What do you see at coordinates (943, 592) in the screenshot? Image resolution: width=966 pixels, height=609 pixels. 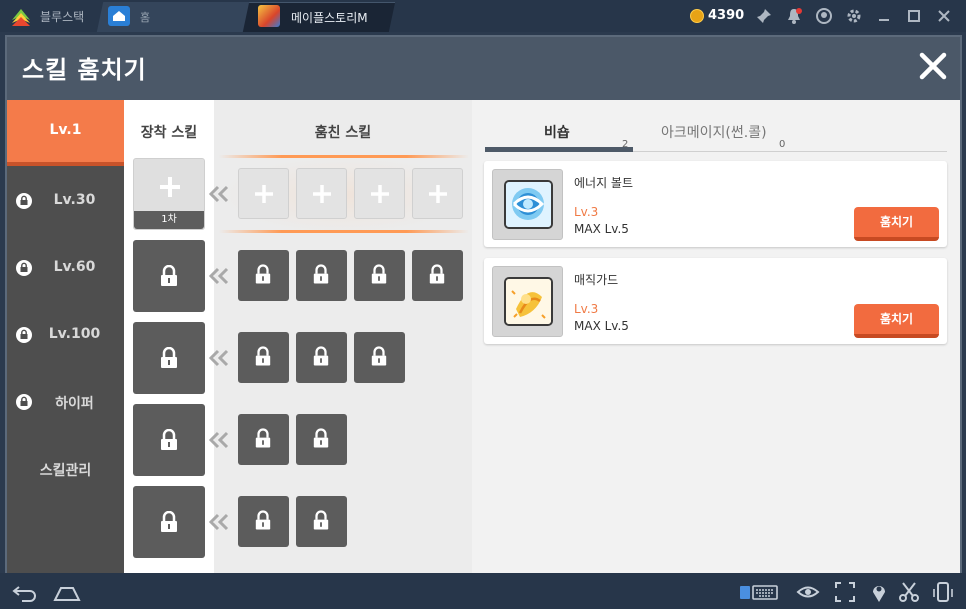 I see `rotate-icon` at bounding box center [943, 592].